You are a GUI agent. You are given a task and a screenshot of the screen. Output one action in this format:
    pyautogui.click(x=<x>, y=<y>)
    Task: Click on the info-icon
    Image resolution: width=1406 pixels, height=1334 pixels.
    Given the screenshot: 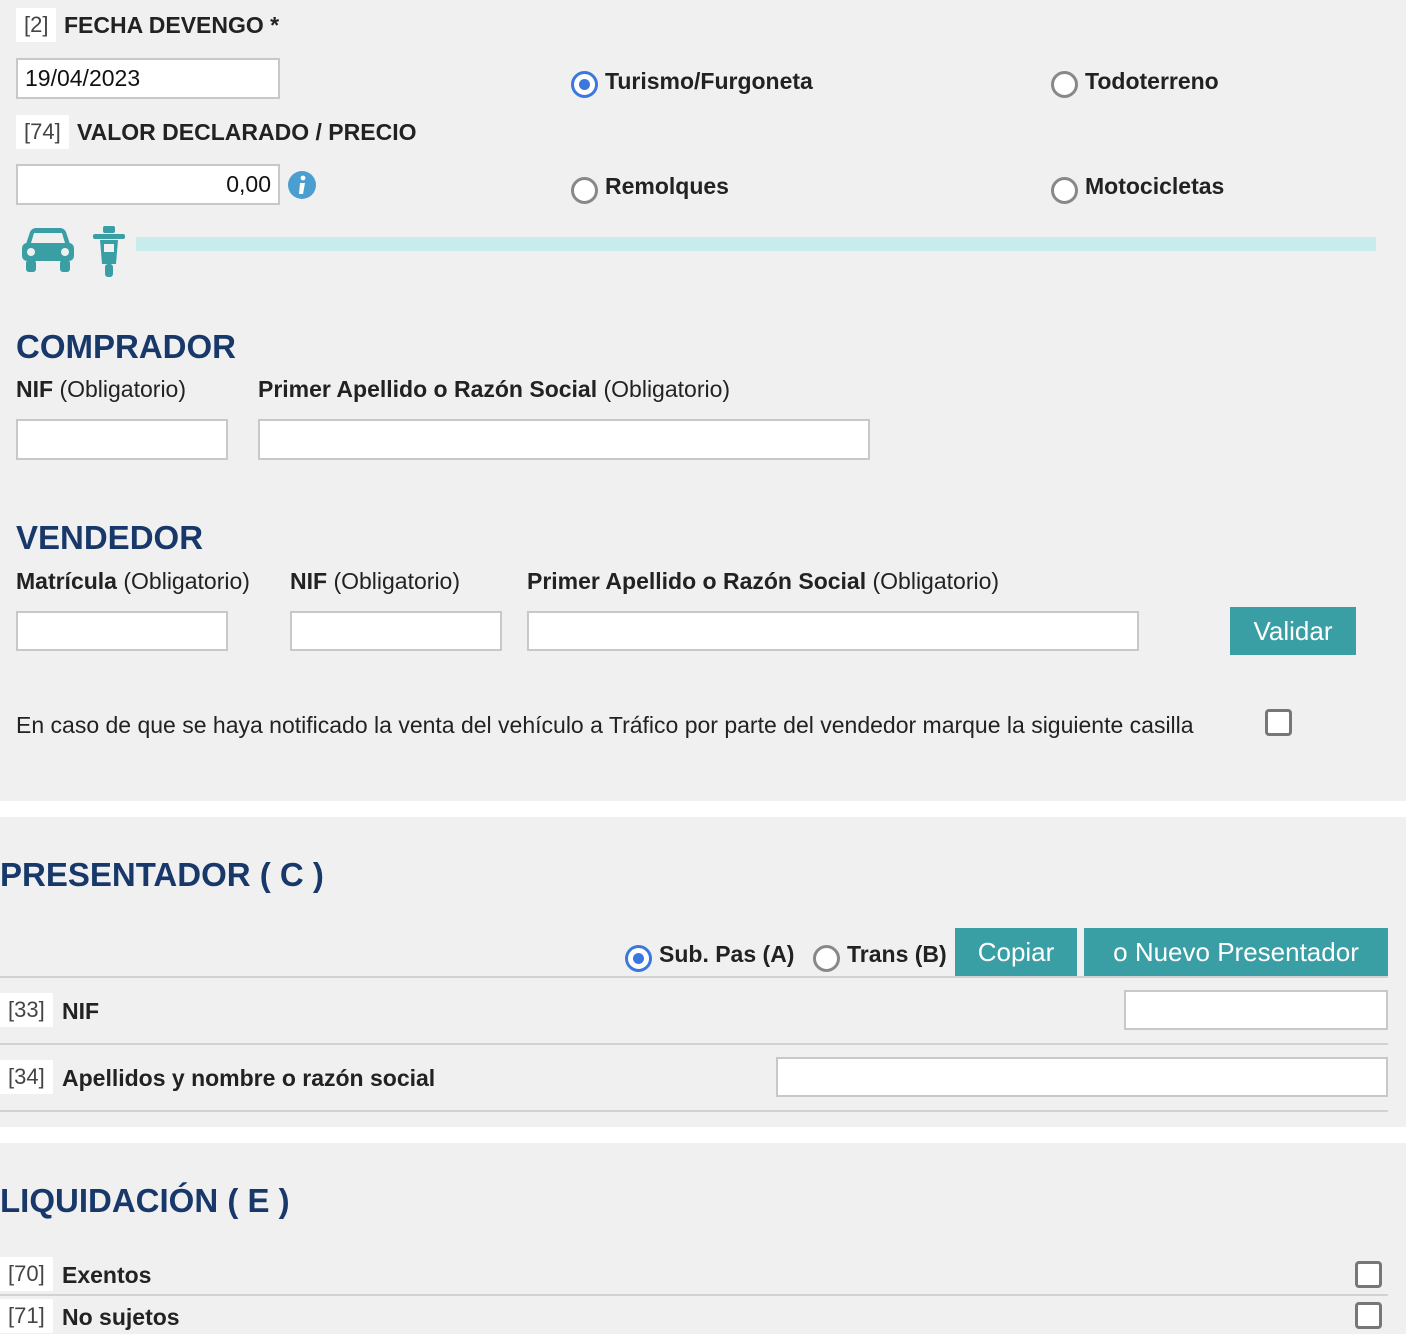 What is the action you would take?
    pyautogui.click(x=302, y=185)
    